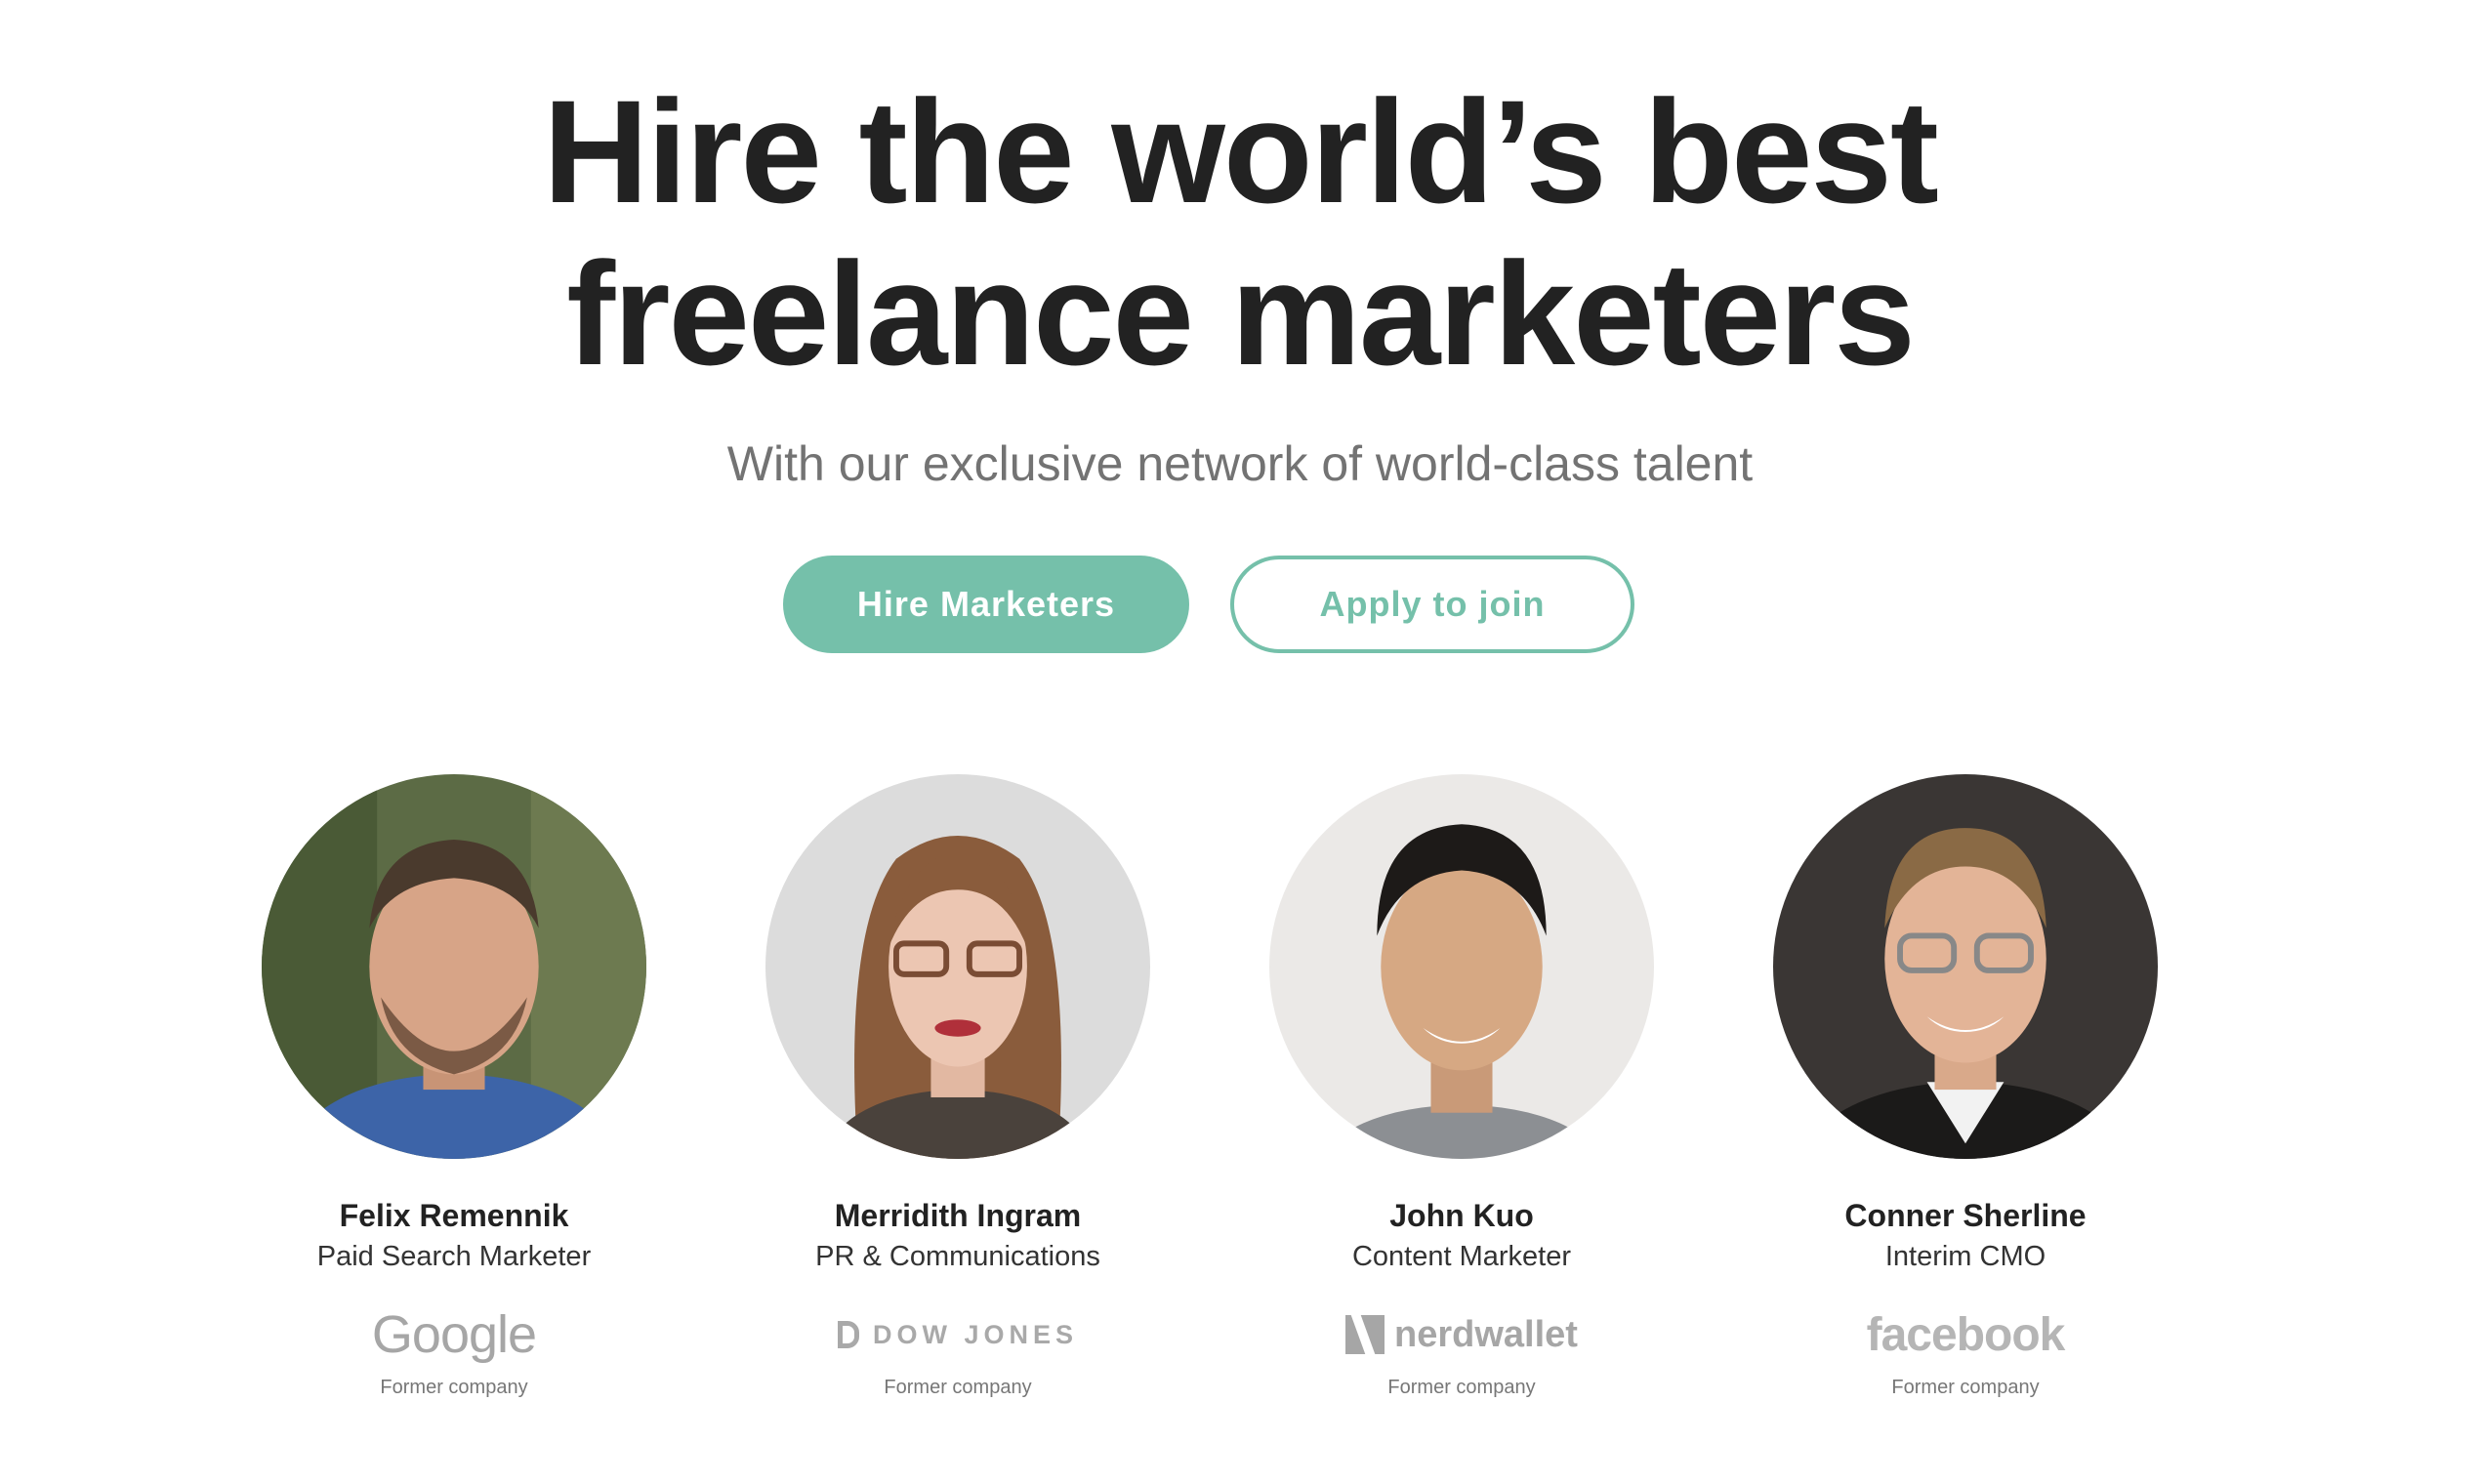  I want to click on company-logo-google: Google, so click(454, 1335).